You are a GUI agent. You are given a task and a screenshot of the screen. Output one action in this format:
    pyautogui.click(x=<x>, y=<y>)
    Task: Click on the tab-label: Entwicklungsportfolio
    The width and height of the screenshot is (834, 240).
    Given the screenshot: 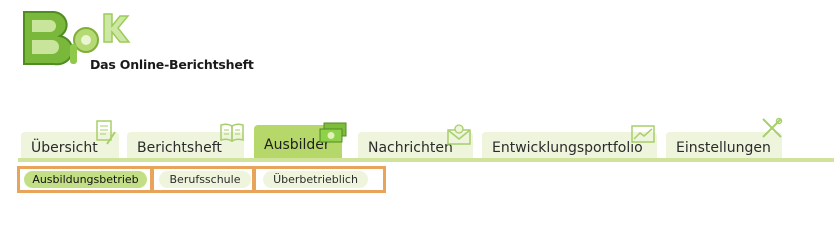 What is the action you would take?
    pyautogui.click(x=567, y=148)
    